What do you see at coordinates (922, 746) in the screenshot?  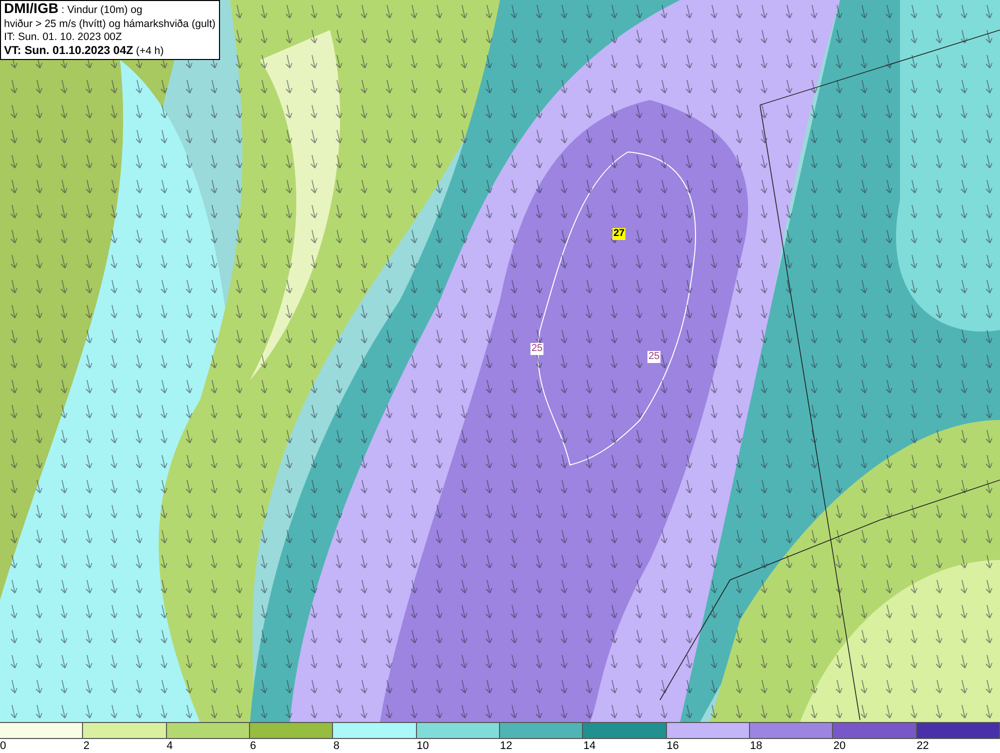 I see `legend-tick: 22` at bounding box center [922, 746].